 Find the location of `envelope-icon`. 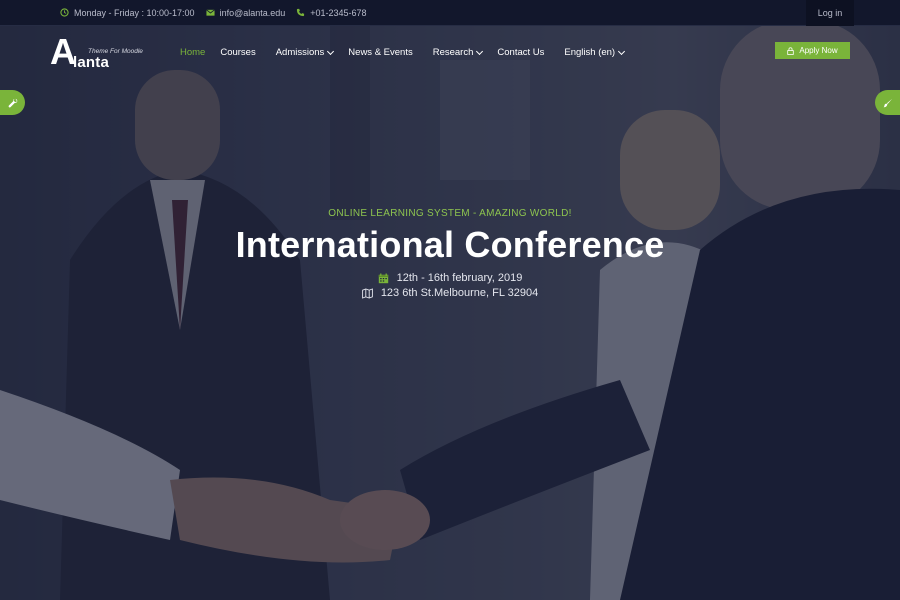

envelope-icon is located at coordinates (210, 12).